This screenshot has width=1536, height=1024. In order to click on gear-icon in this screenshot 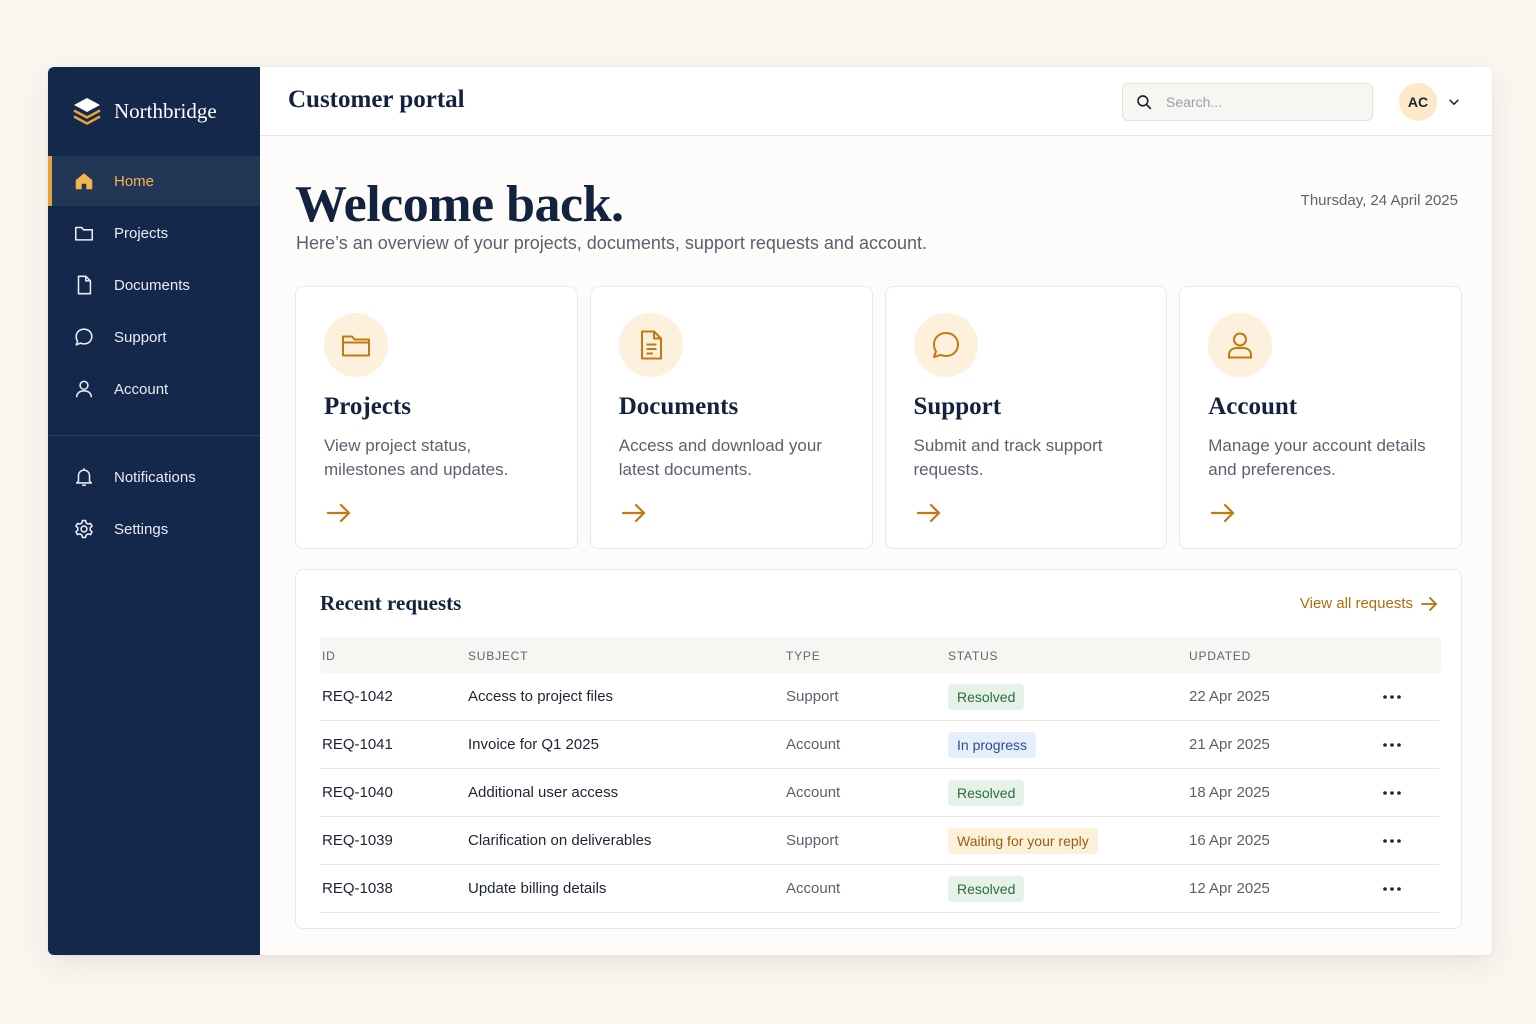, I will do `click(84, 529)`.